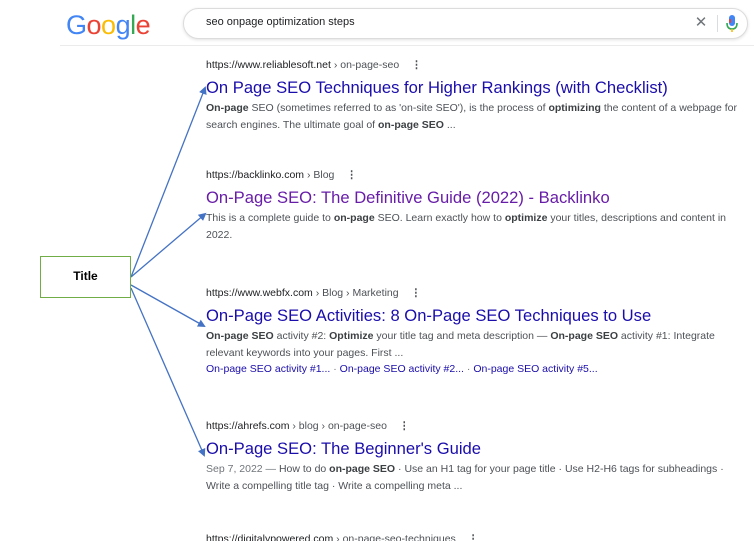  I want to click on result-breadcrumb: › blog › on-page-seo, so click(338, 426).